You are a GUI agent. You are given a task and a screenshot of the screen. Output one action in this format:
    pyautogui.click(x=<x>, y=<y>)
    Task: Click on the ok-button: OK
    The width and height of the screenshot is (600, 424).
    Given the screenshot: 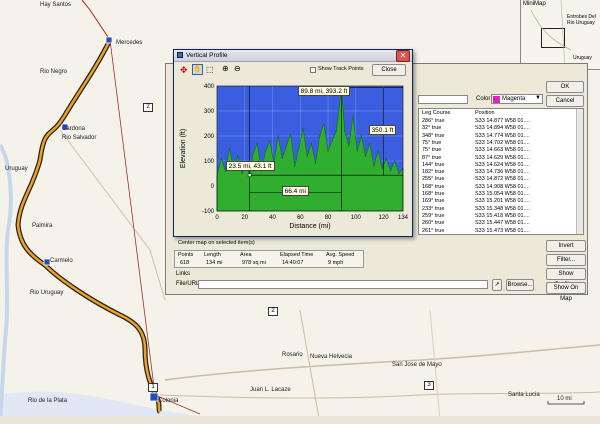 What is the action you would take?
    pyautogui.click(x=565, y=87)
    